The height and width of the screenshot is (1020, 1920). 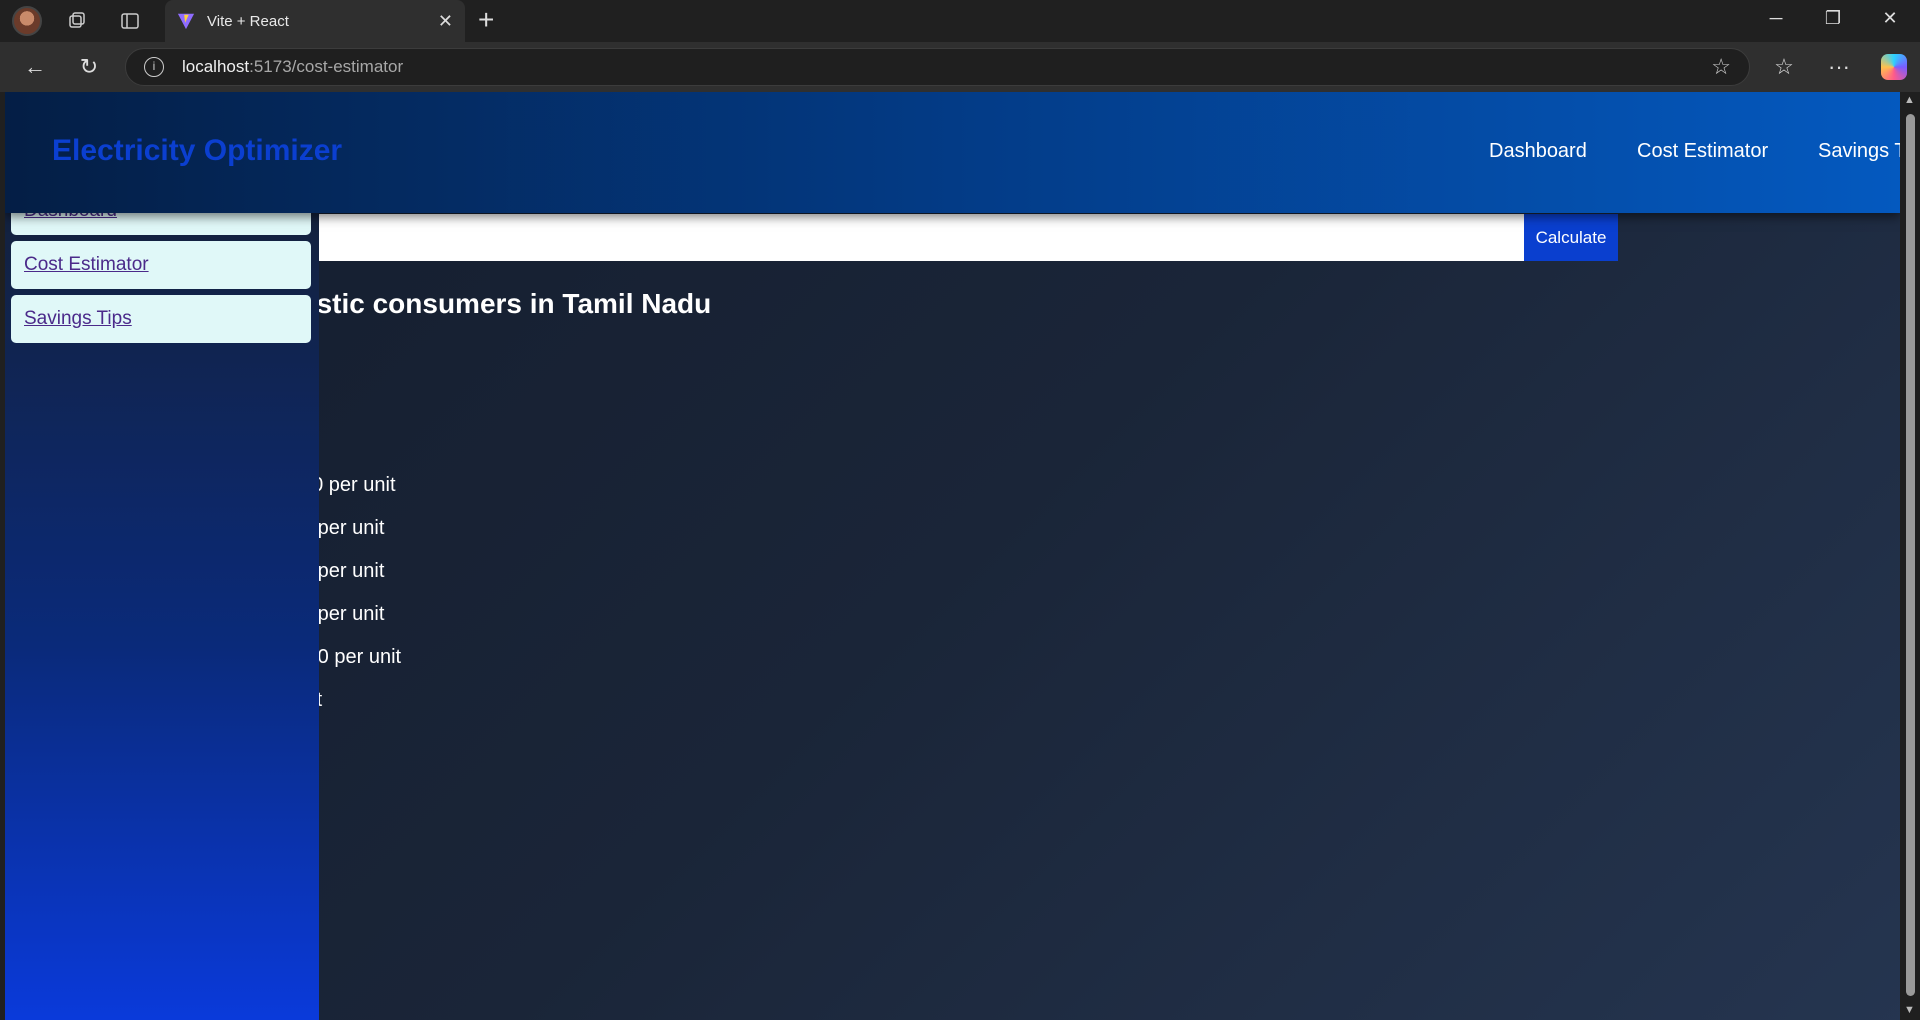 I want to click on header-nav-dashboard: Dashboard, so click(x=1538, y=151).